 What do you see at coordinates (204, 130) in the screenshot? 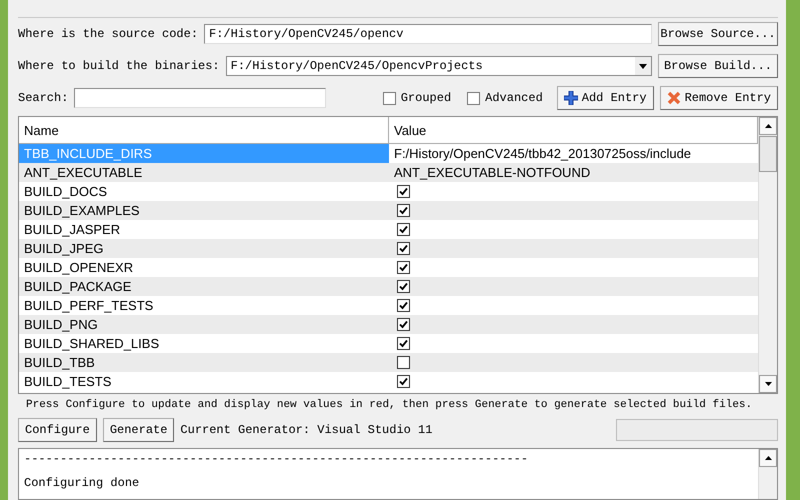
I see `column-header: Name` at bounding box center [204, 130].